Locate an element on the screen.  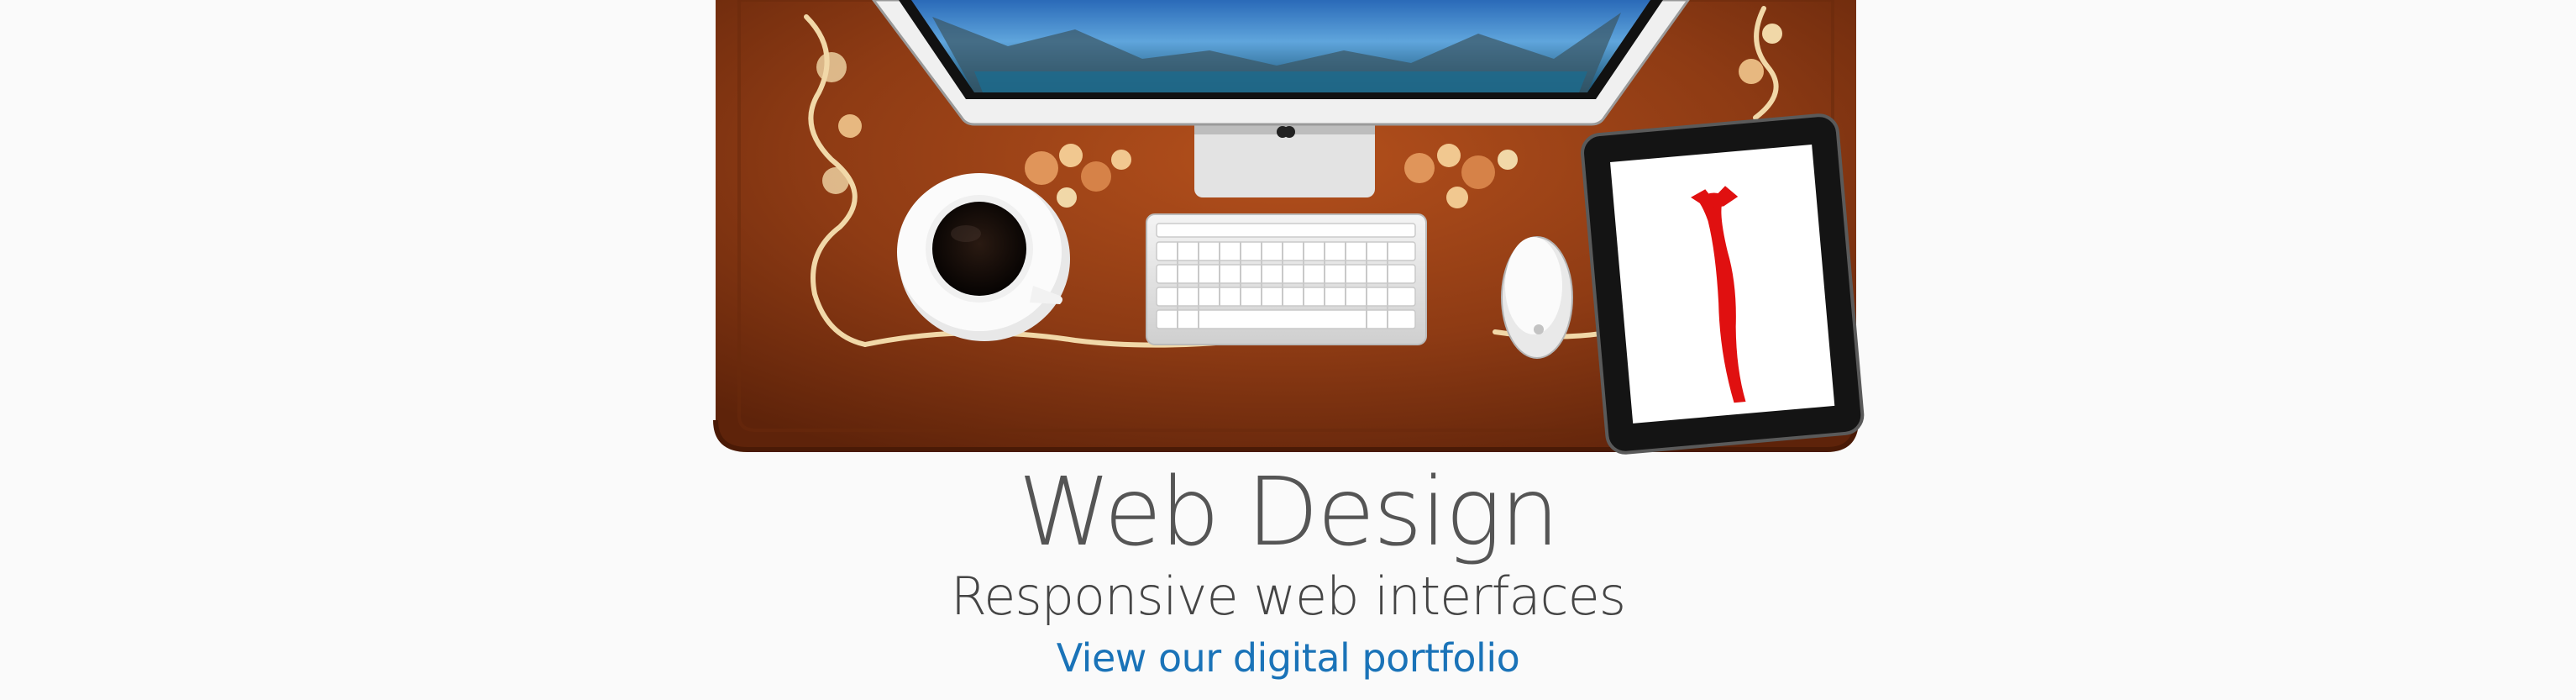
tablet-icon is located at coordinates (1723, 284).